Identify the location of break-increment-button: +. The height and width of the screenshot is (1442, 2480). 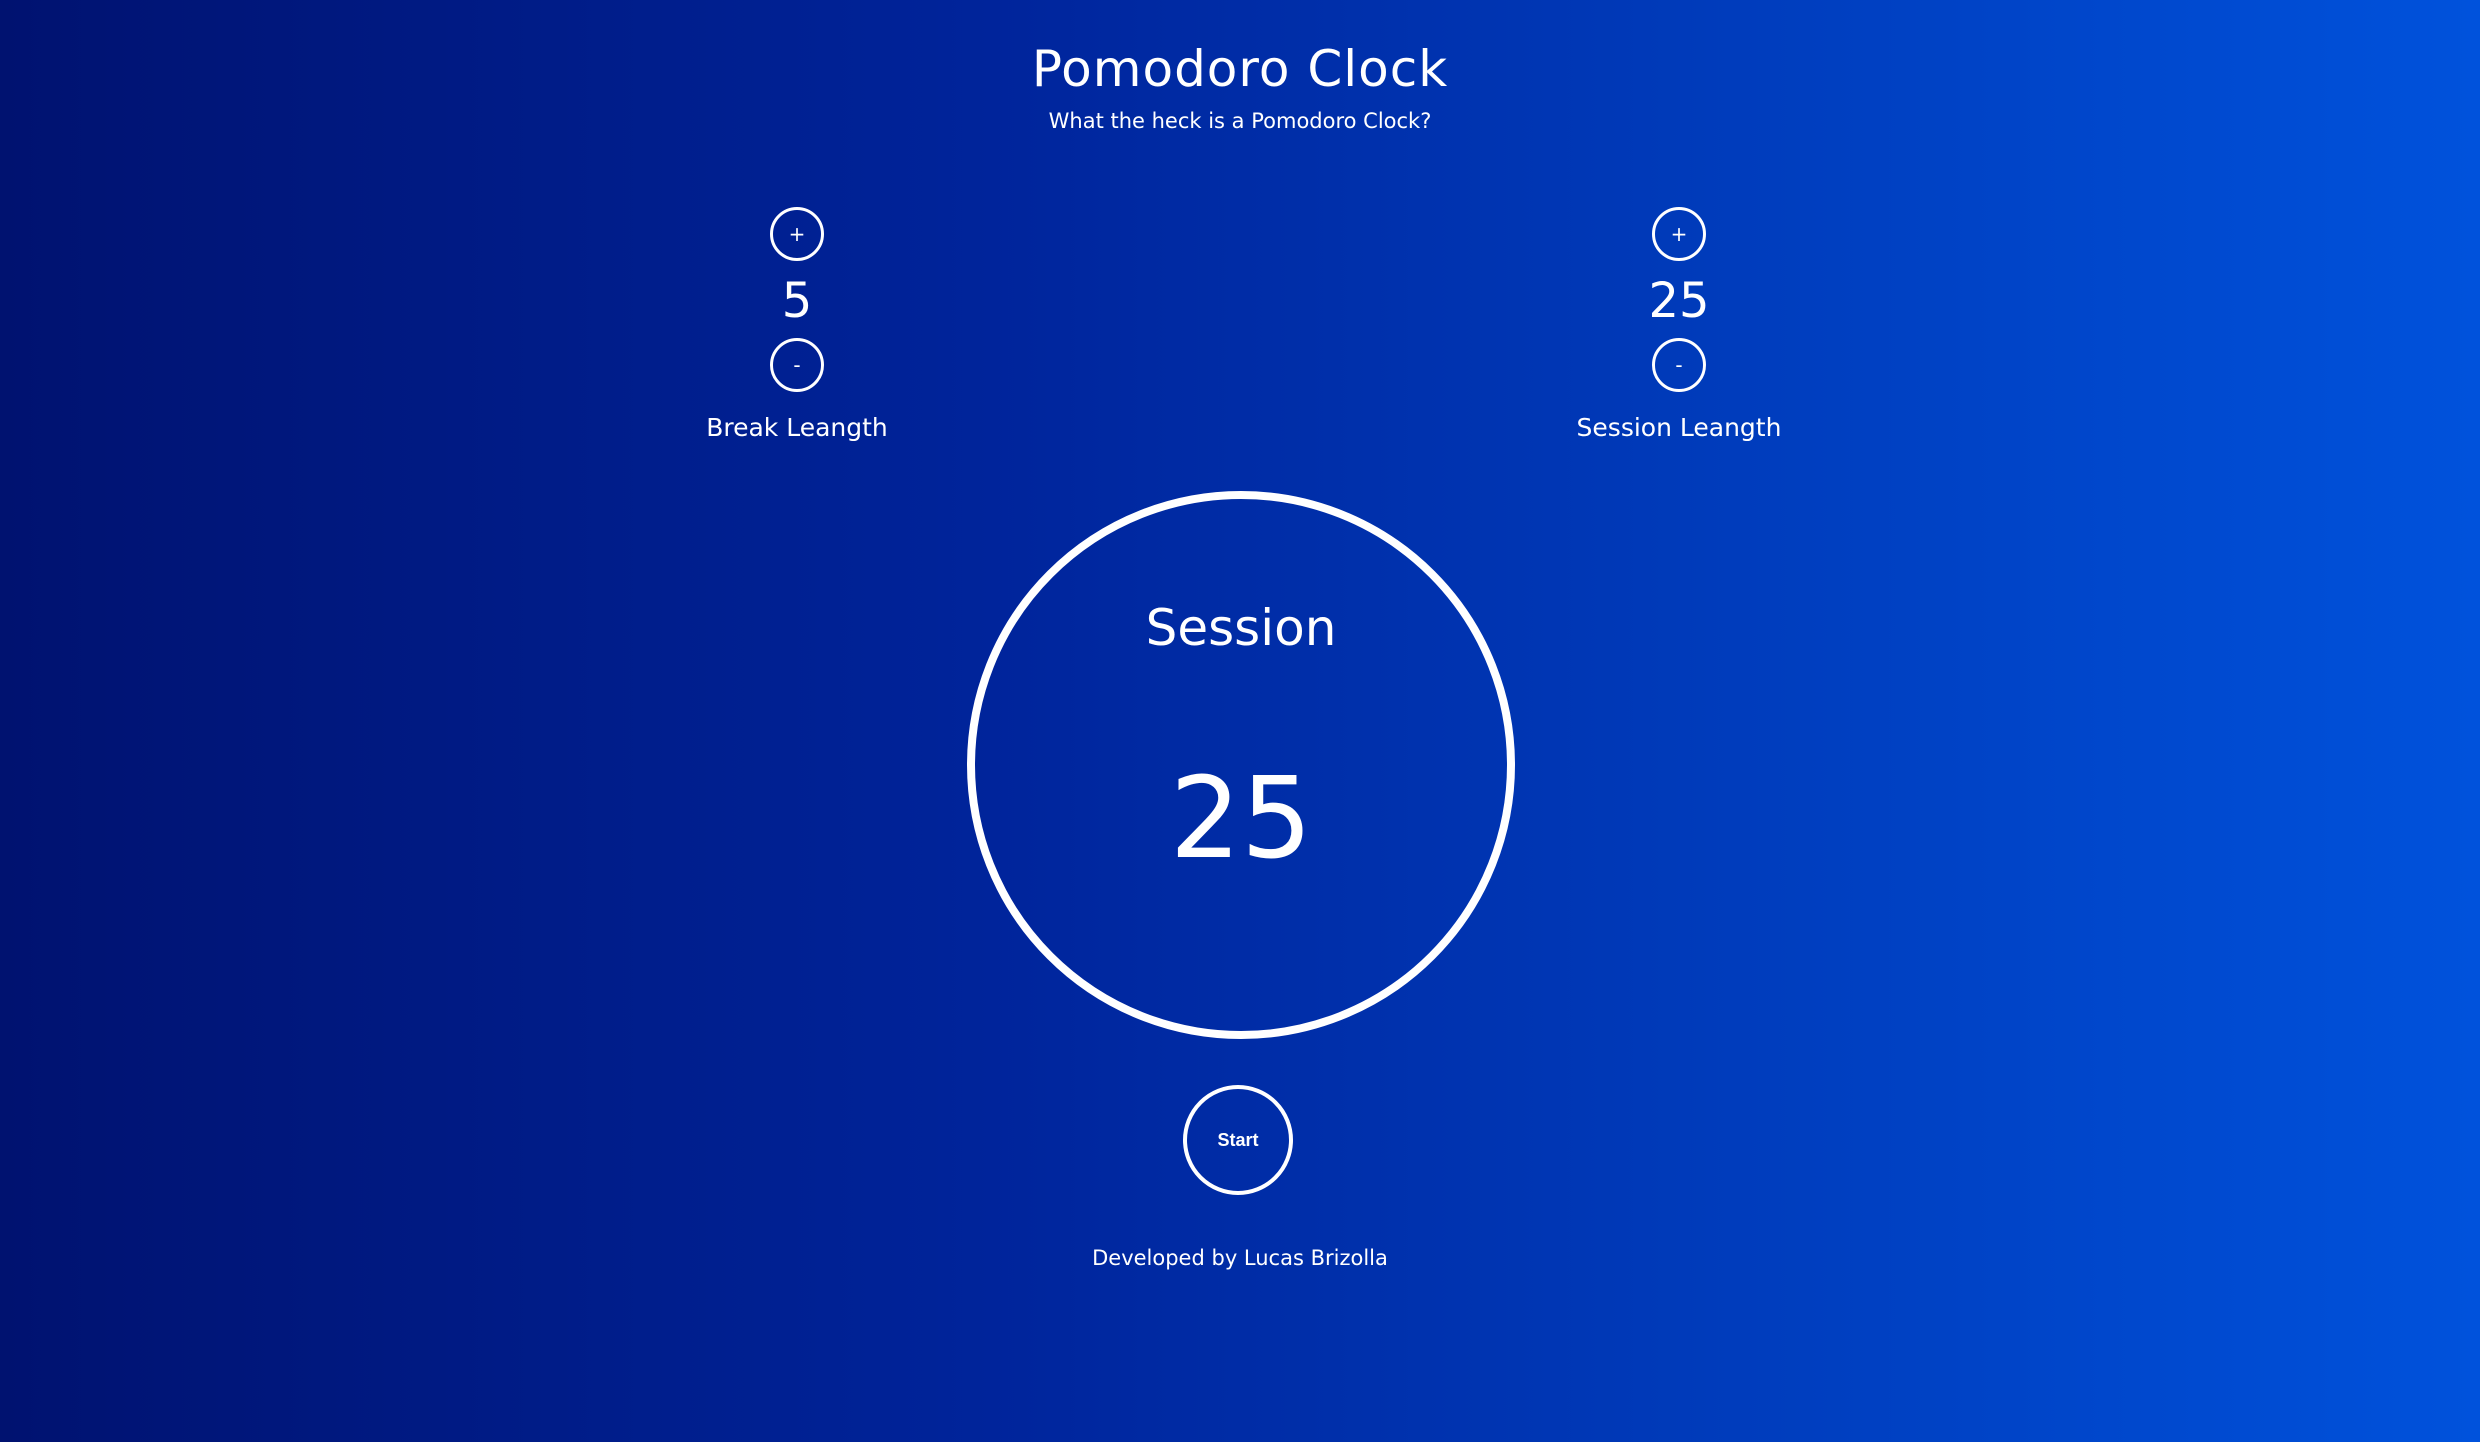
(797, 234).